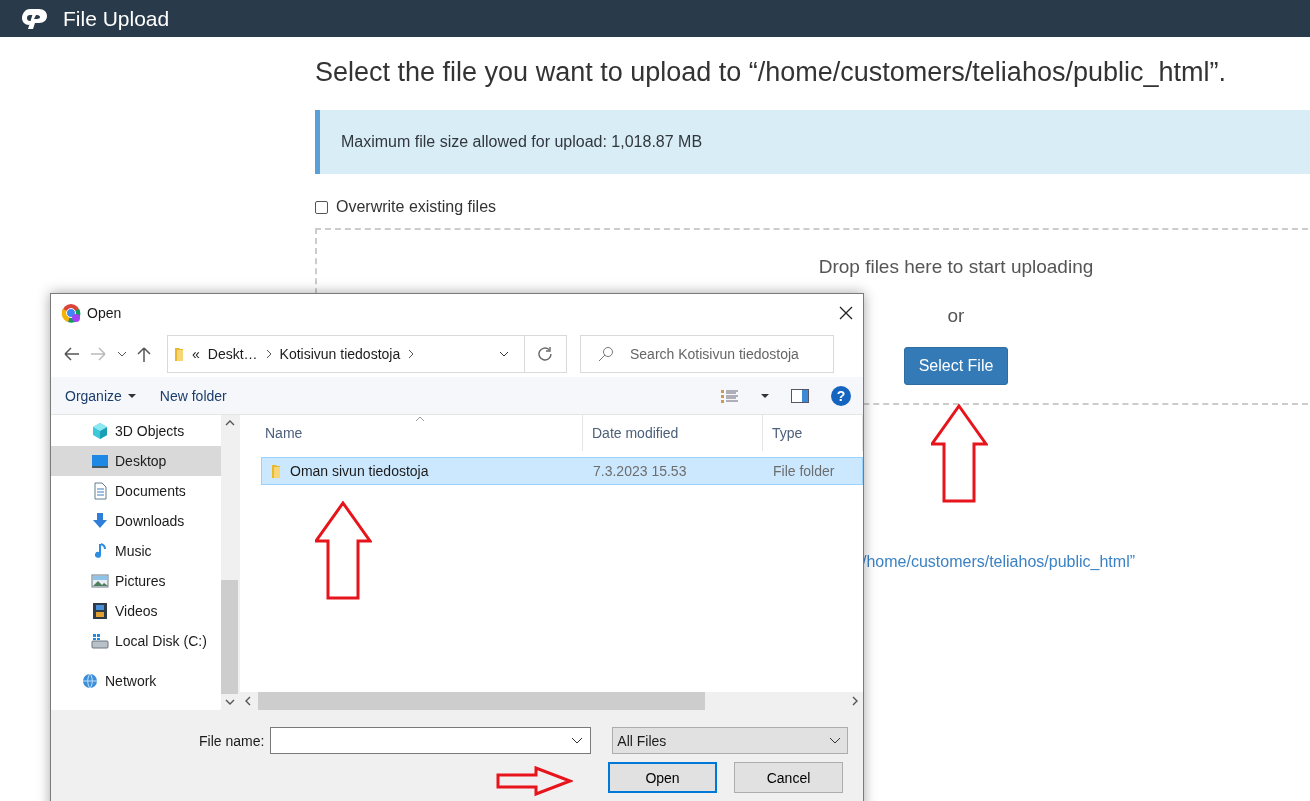 Image resolution: width=1310 pixels, height=801 pixels. I want to click on checkbox-label: Overwrite existing files, so click(416, 207).